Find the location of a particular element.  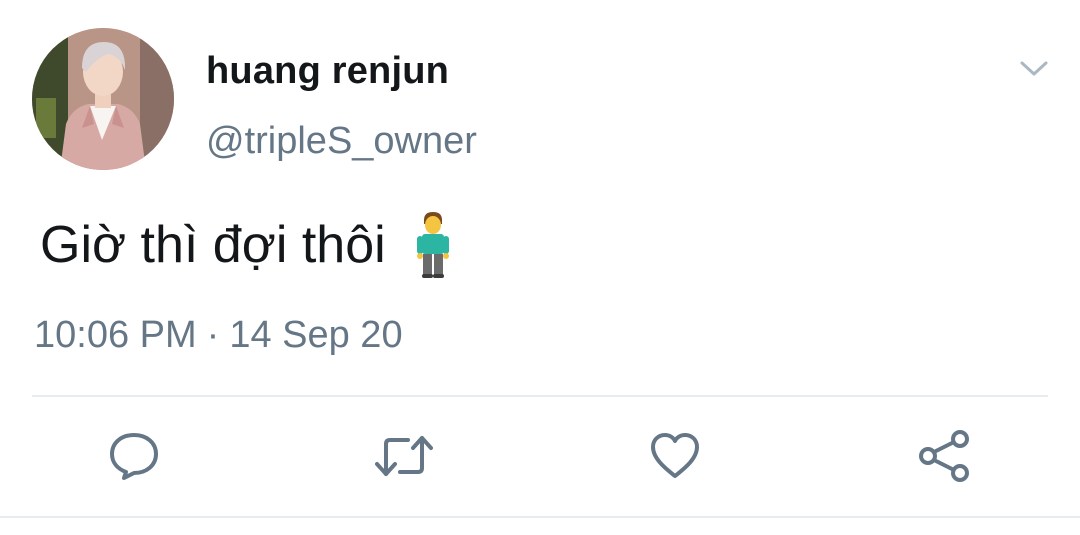

tweet-body: Giờ thì đợi thôi is located at coordinates (213, 245).